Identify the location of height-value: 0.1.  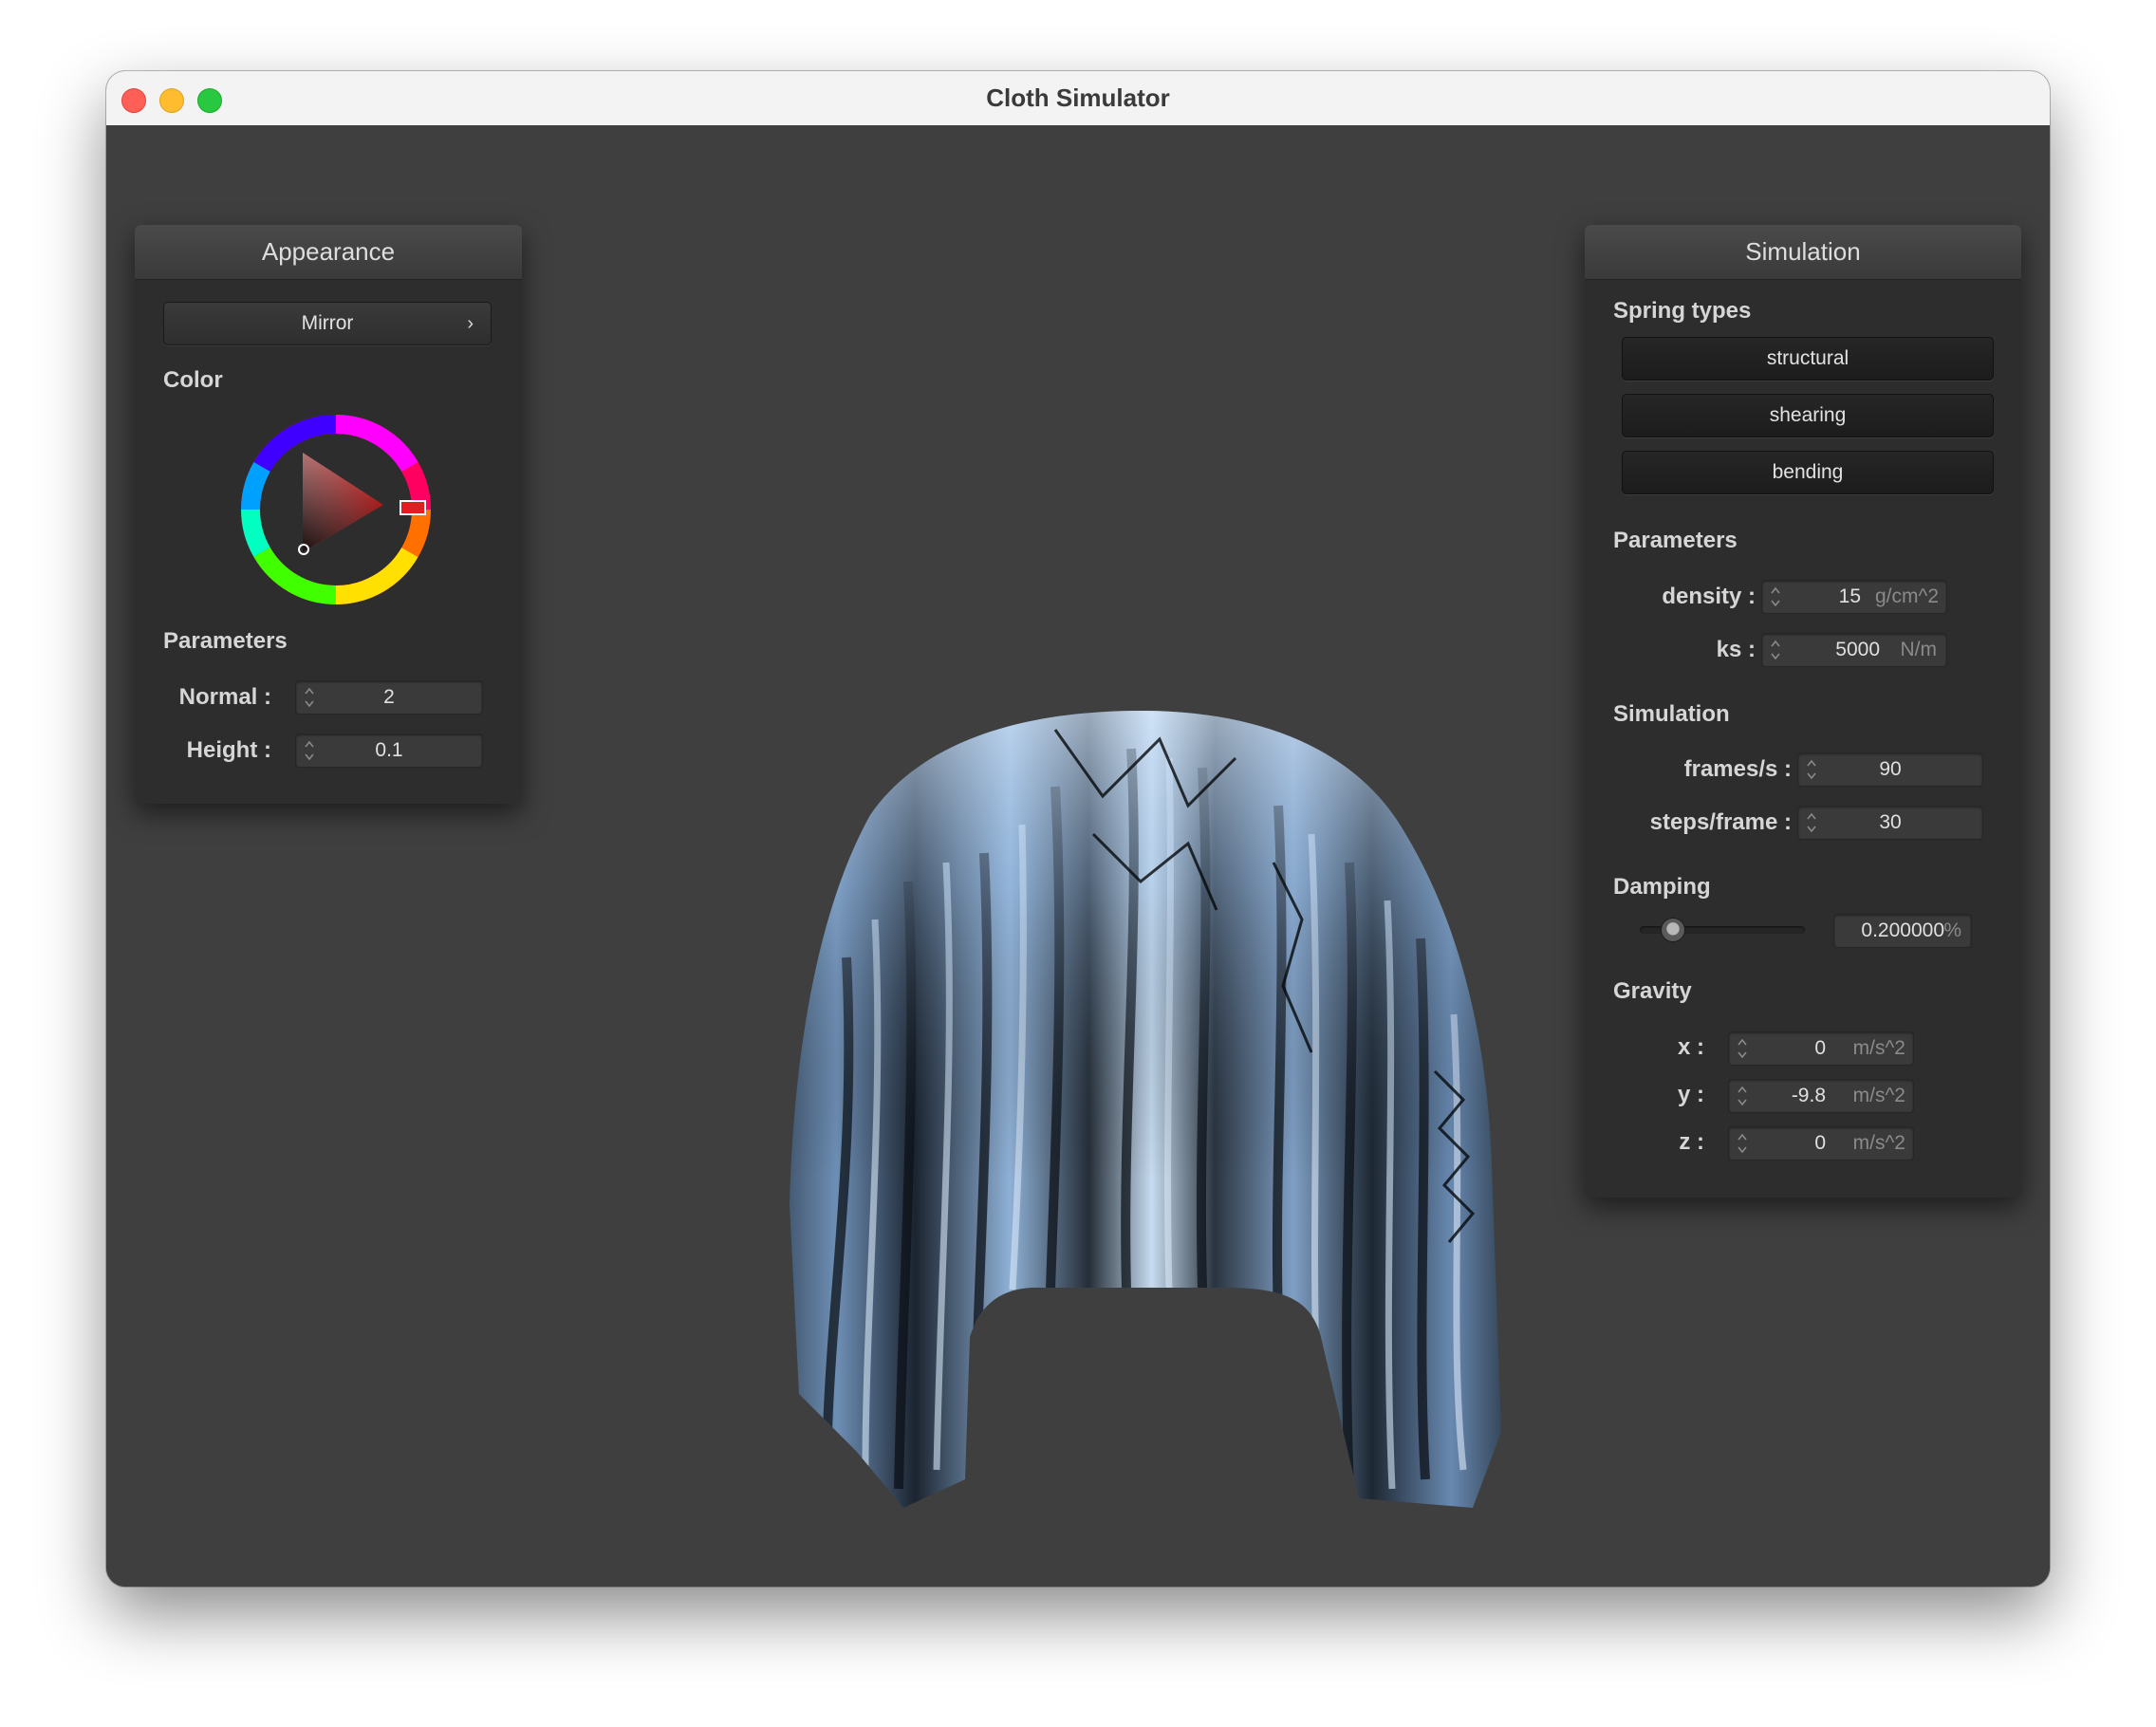
(389, 750).